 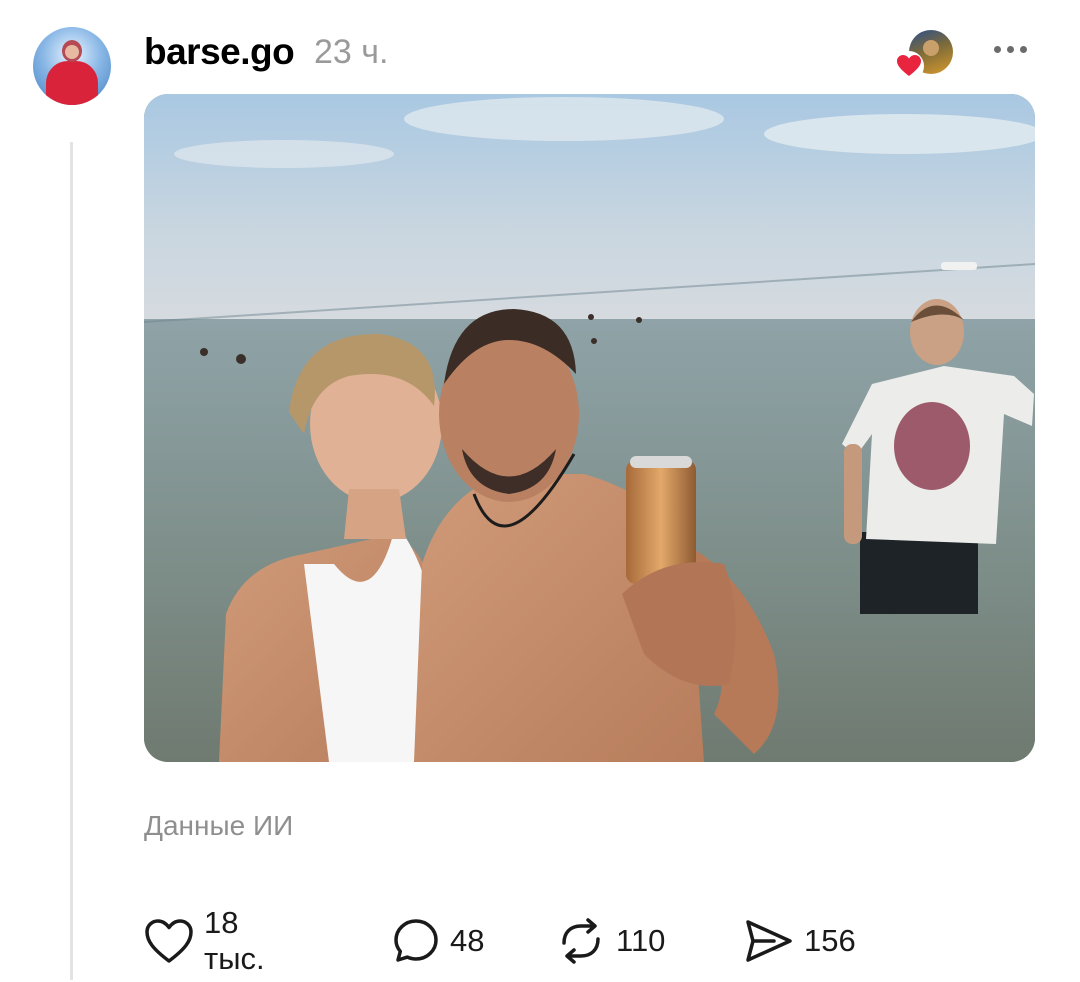 What do you see at coordinates (853, 494) in the screenshot?
I see `photo-right-person-arm` at bounding box center [853, 494].